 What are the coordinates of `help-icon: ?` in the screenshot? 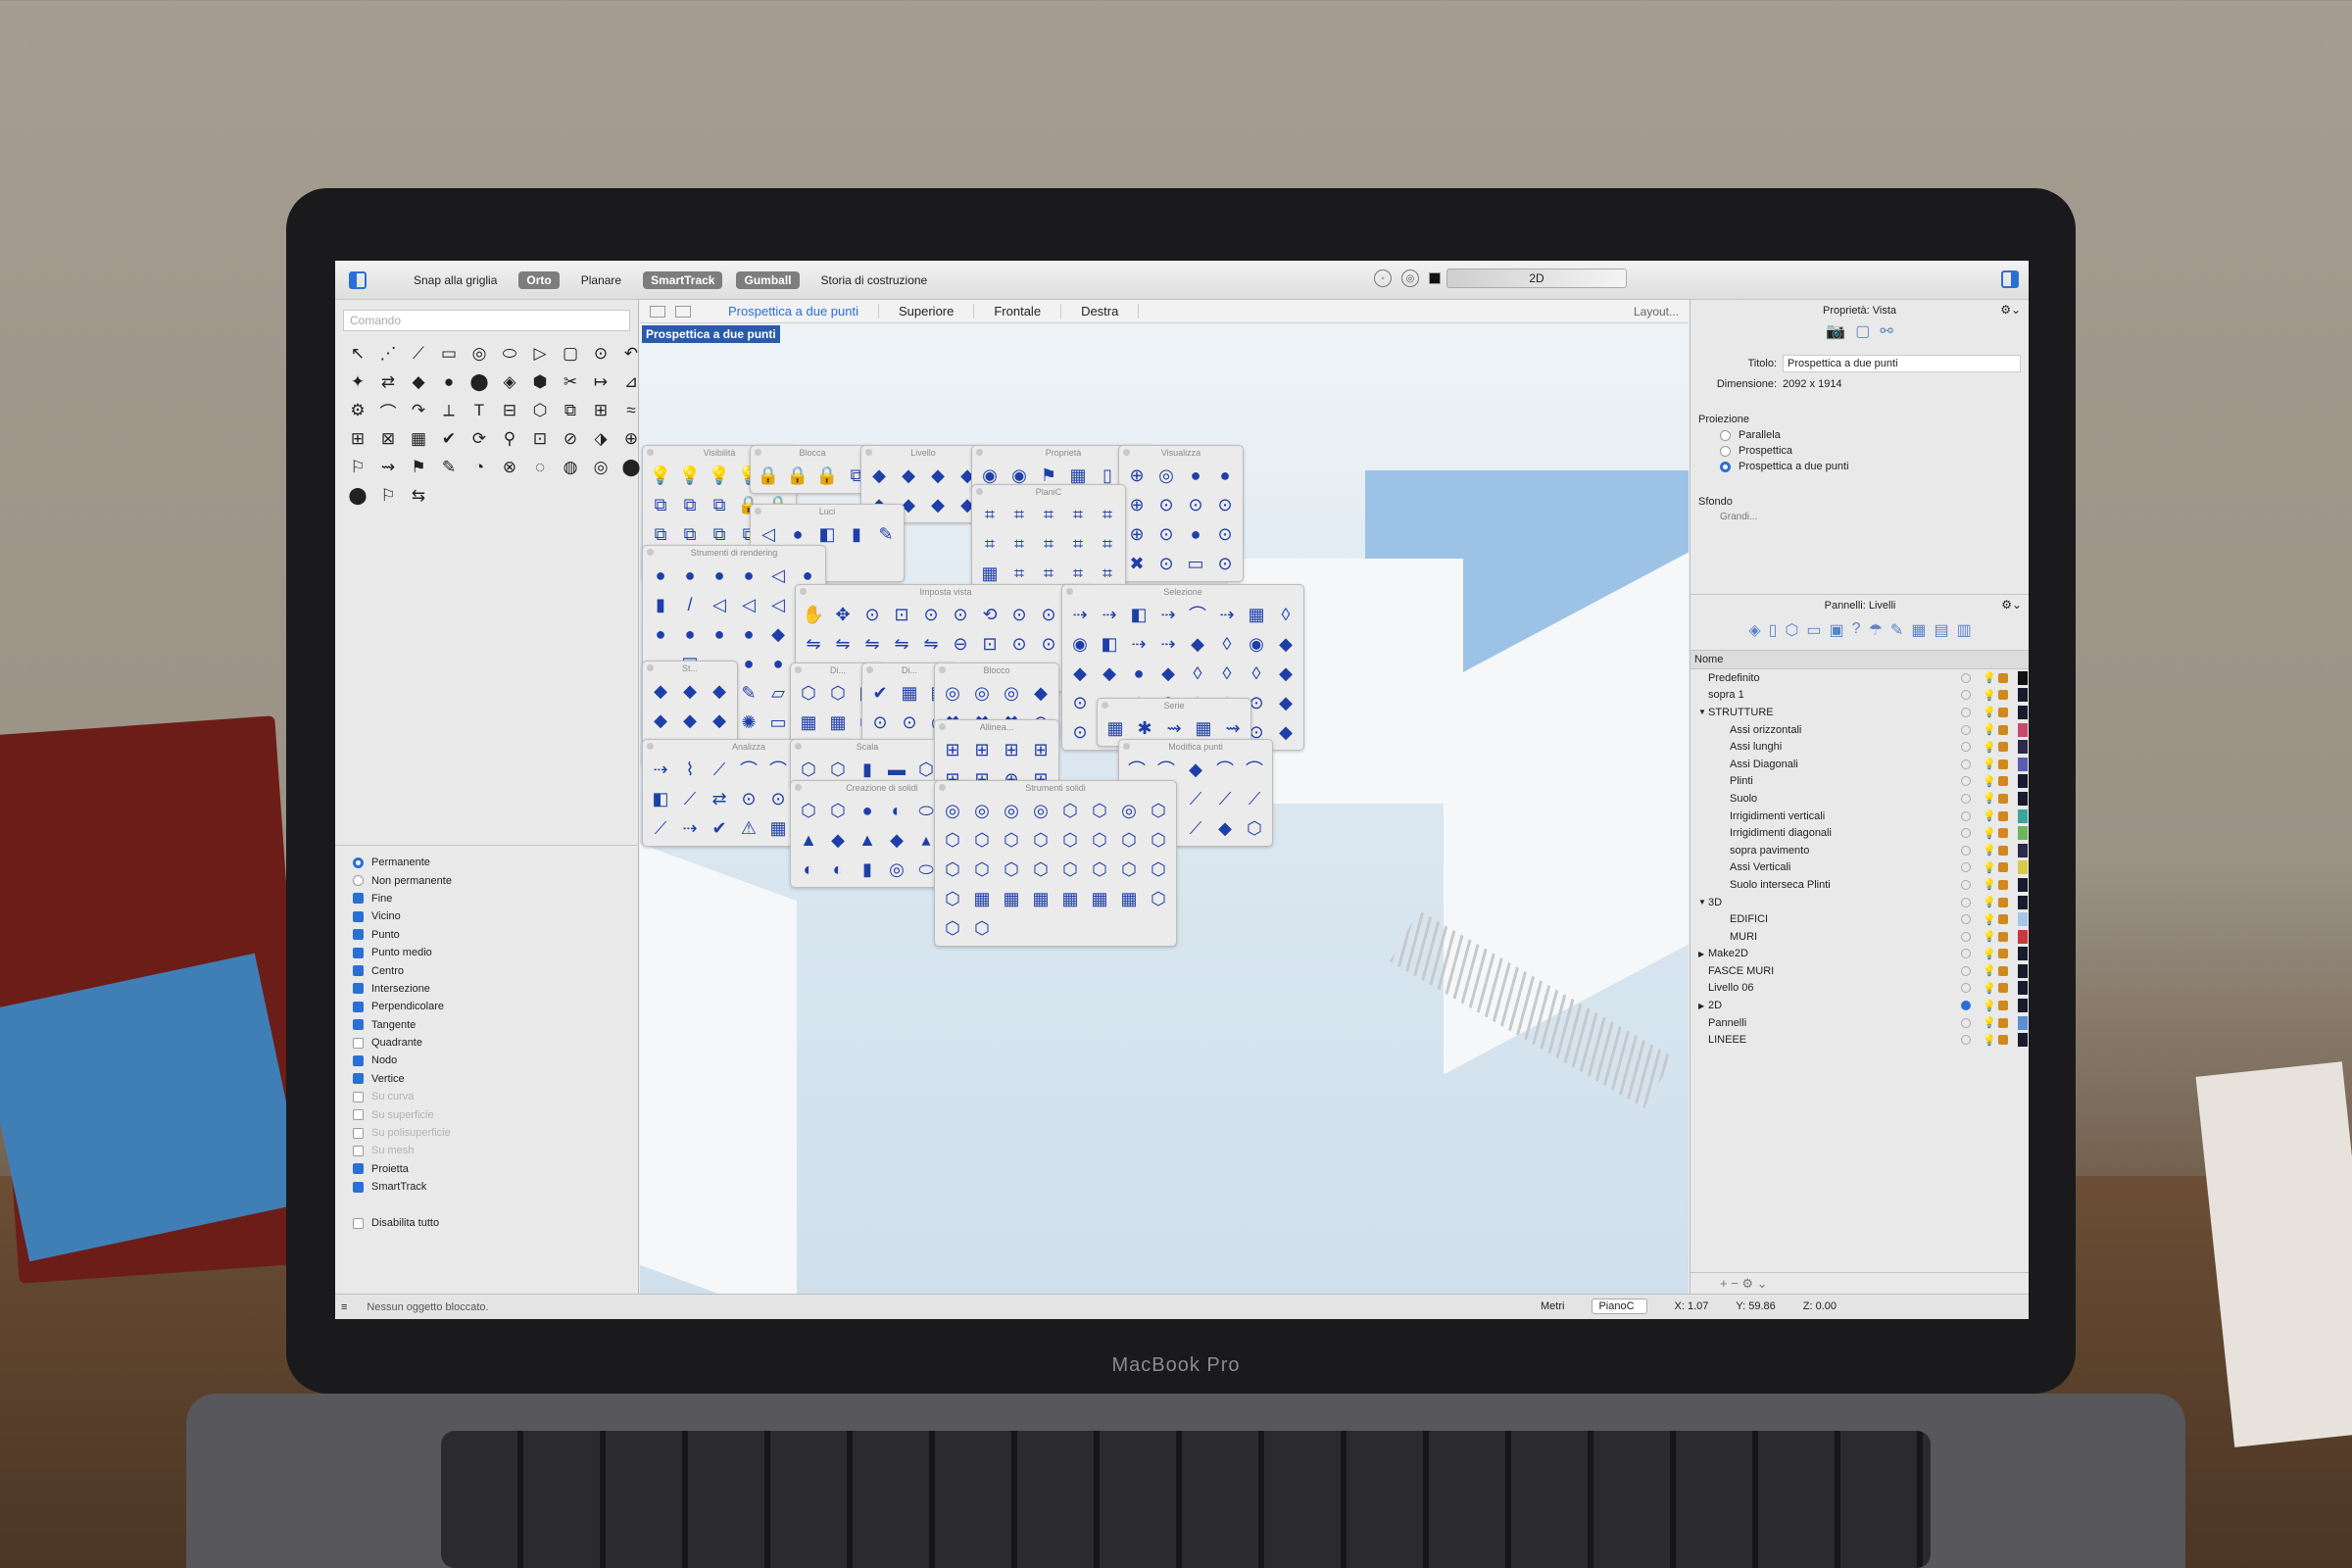 It's located at (1856, 630).